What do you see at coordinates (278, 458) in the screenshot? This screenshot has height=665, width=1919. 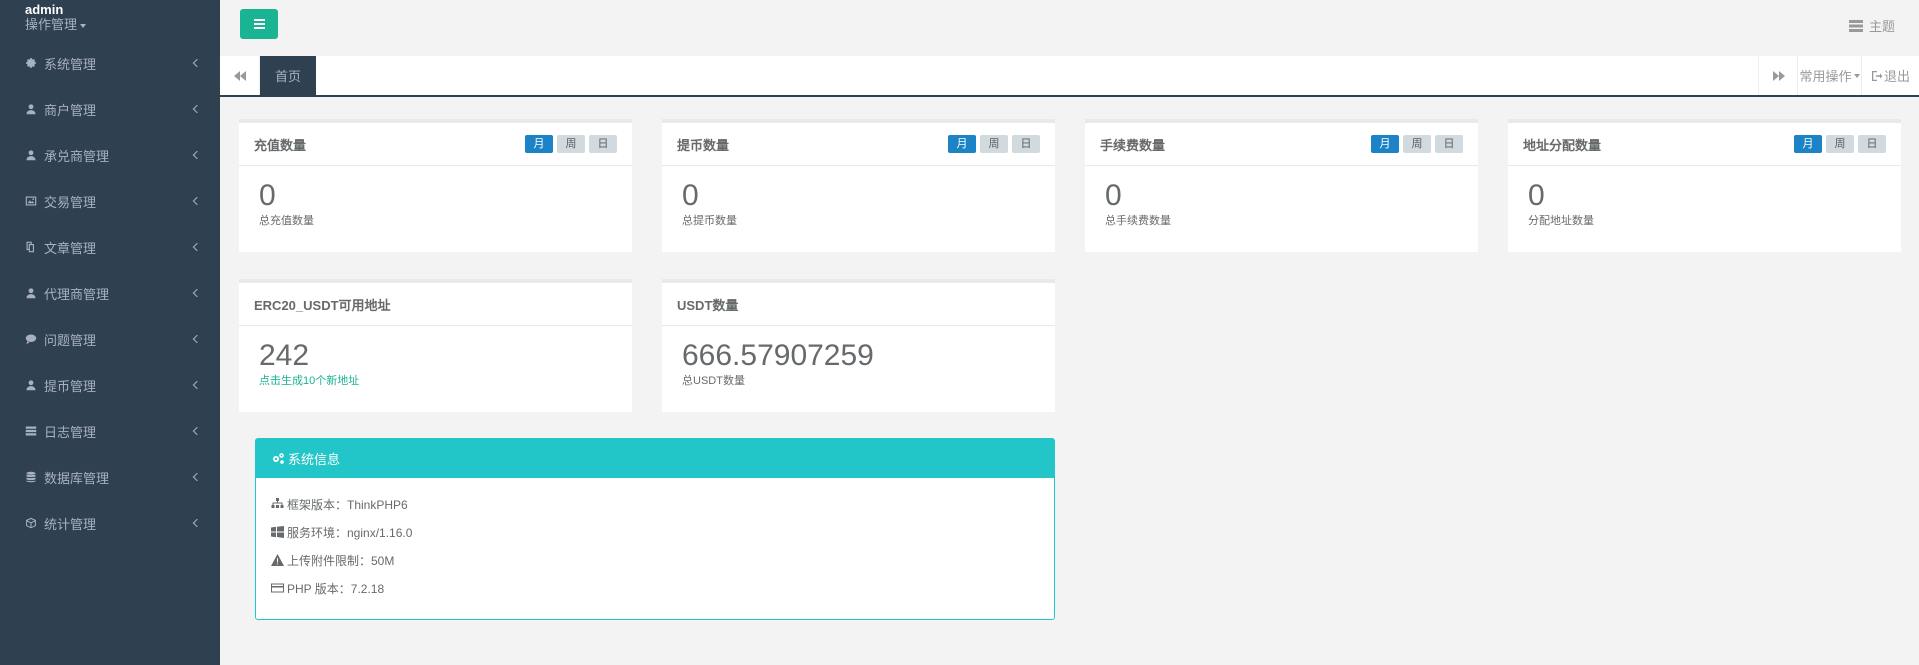 I see `cogs-icon` at bounding box center [278, 458].